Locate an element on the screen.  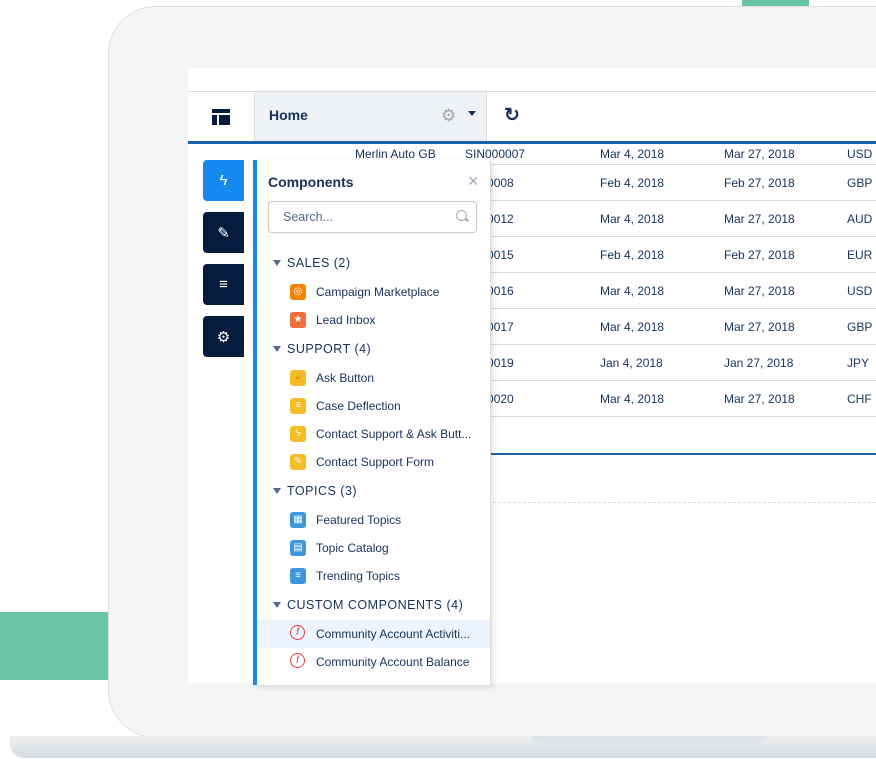
component-item: ≡ Case Deflection is located at coordinates (373, 406).